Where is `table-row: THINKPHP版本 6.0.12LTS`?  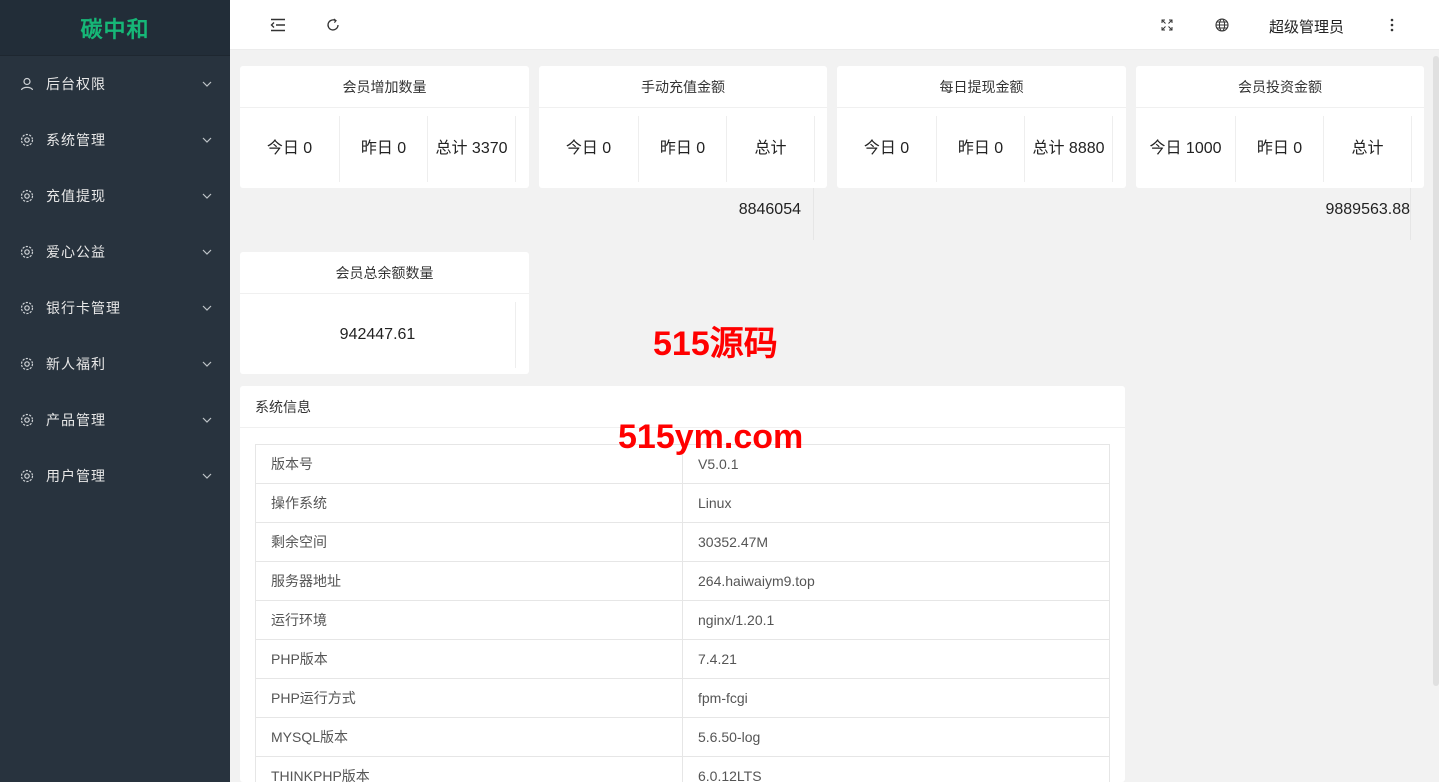 table-row: THINKPHP版本 6.0.12LTS is located at coordinates (682, 769).